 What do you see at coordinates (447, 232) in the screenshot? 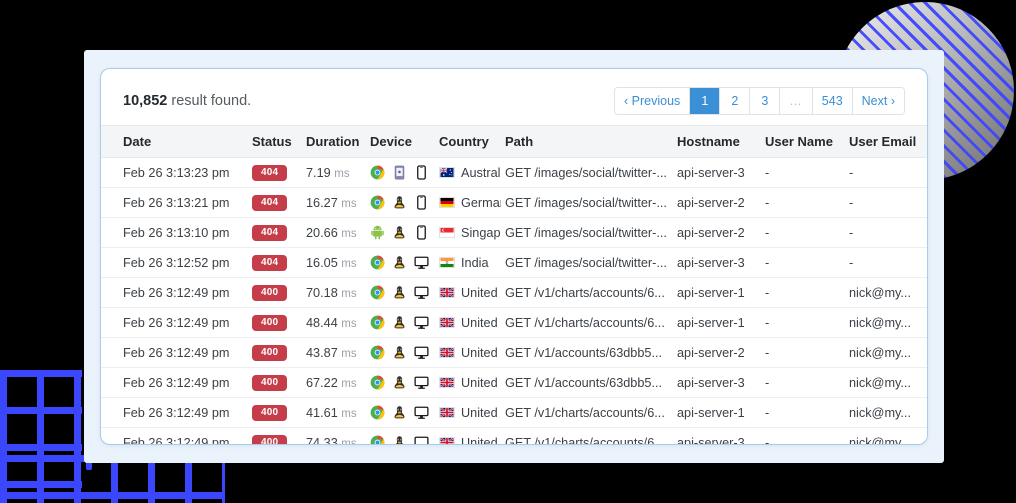
I see `flag-sg-icon` at bounding box center [447, 232].